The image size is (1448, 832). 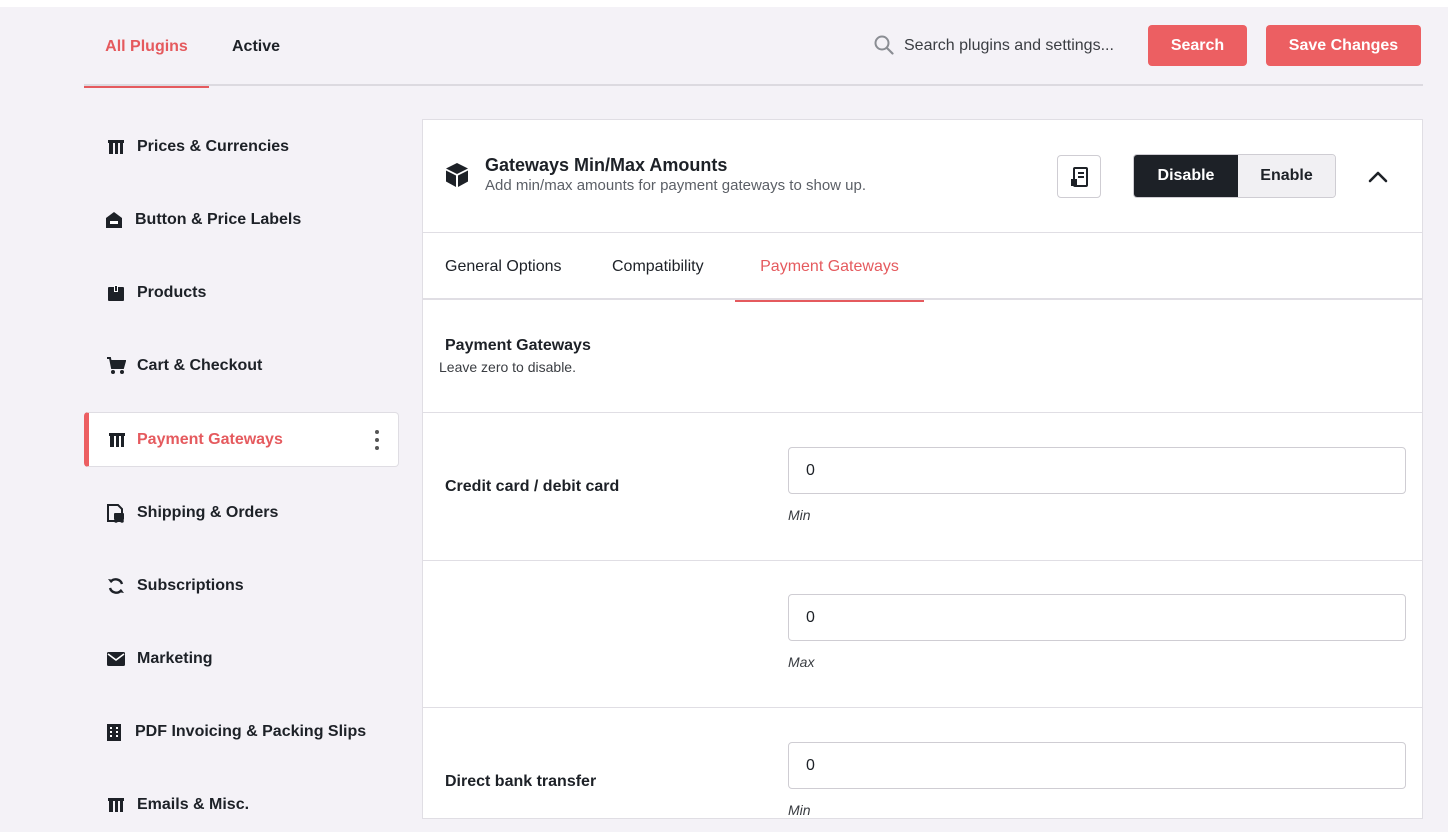 I want to click on subtab-compatibility: Compatibility, so click(x=658, y=266).